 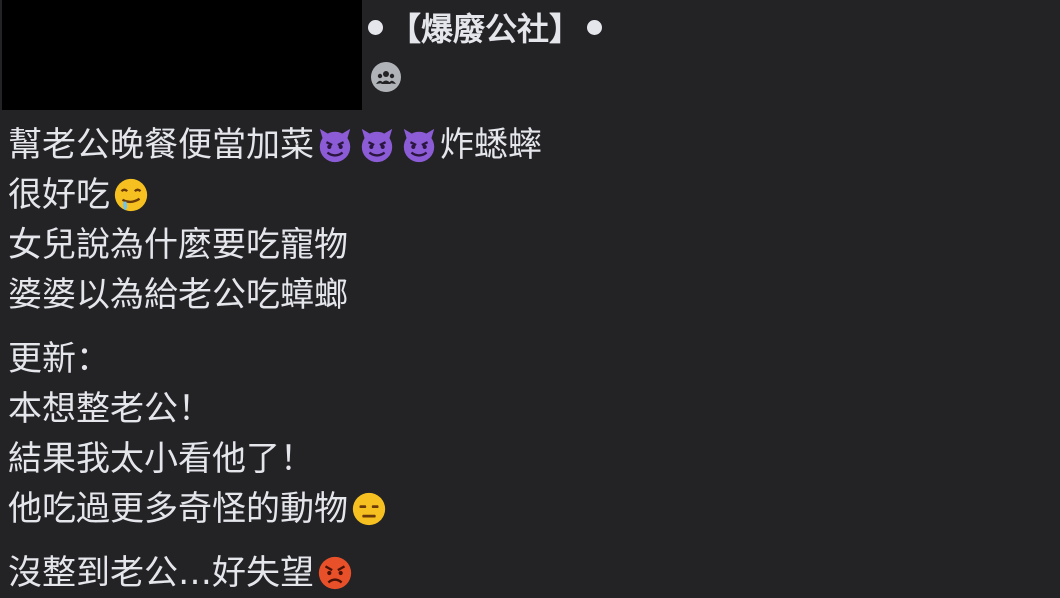 I want to click on post-text: 女兒說為什麼要吃寵物, so click(x=178, y=245).